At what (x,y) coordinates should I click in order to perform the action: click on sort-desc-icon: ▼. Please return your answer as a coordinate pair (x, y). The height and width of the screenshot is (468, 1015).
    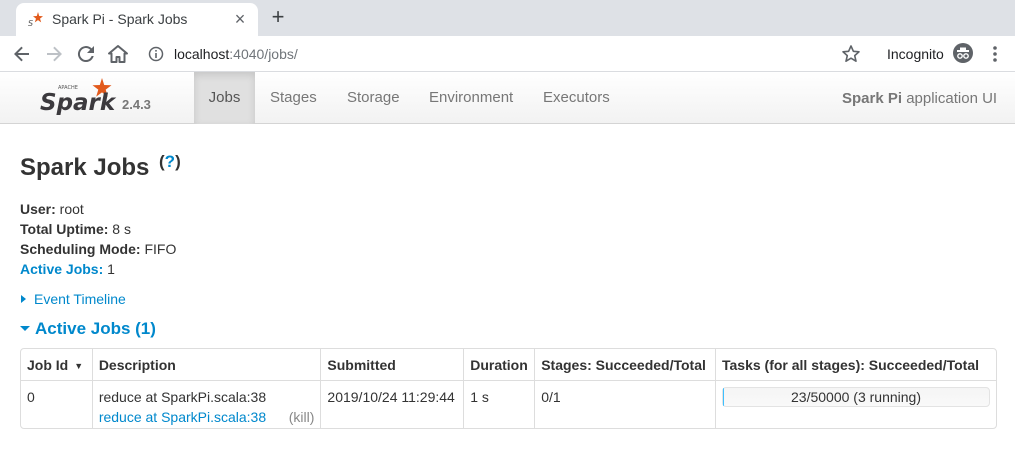
    Looking at the image, I should click on (78, 366).